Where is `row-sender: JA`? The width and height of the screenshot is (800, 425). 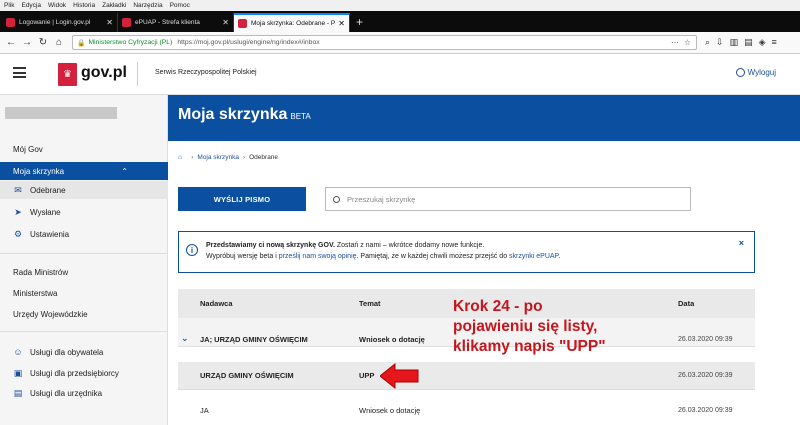 row-sender: JA is located at coordinates (204, 410).